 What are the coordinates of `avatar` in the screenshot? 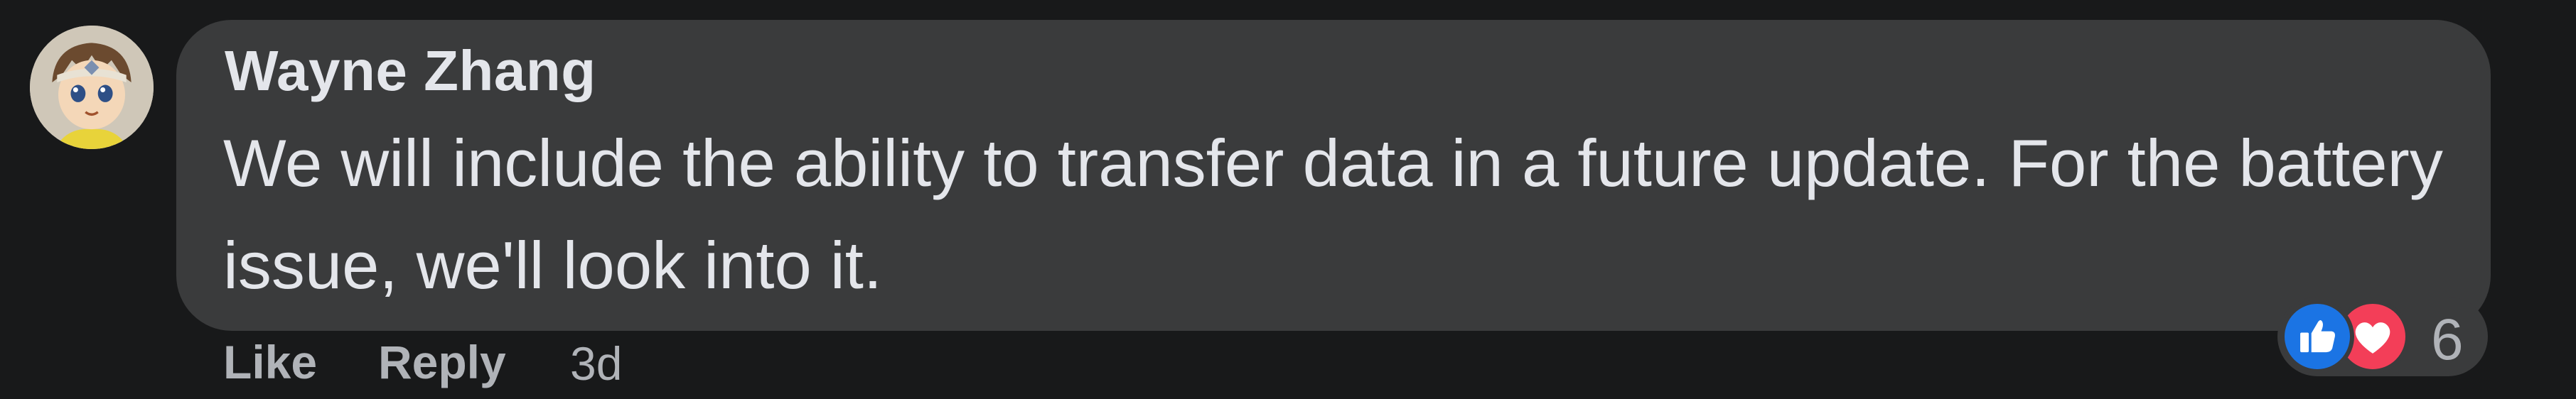 It's located at (92, 87).